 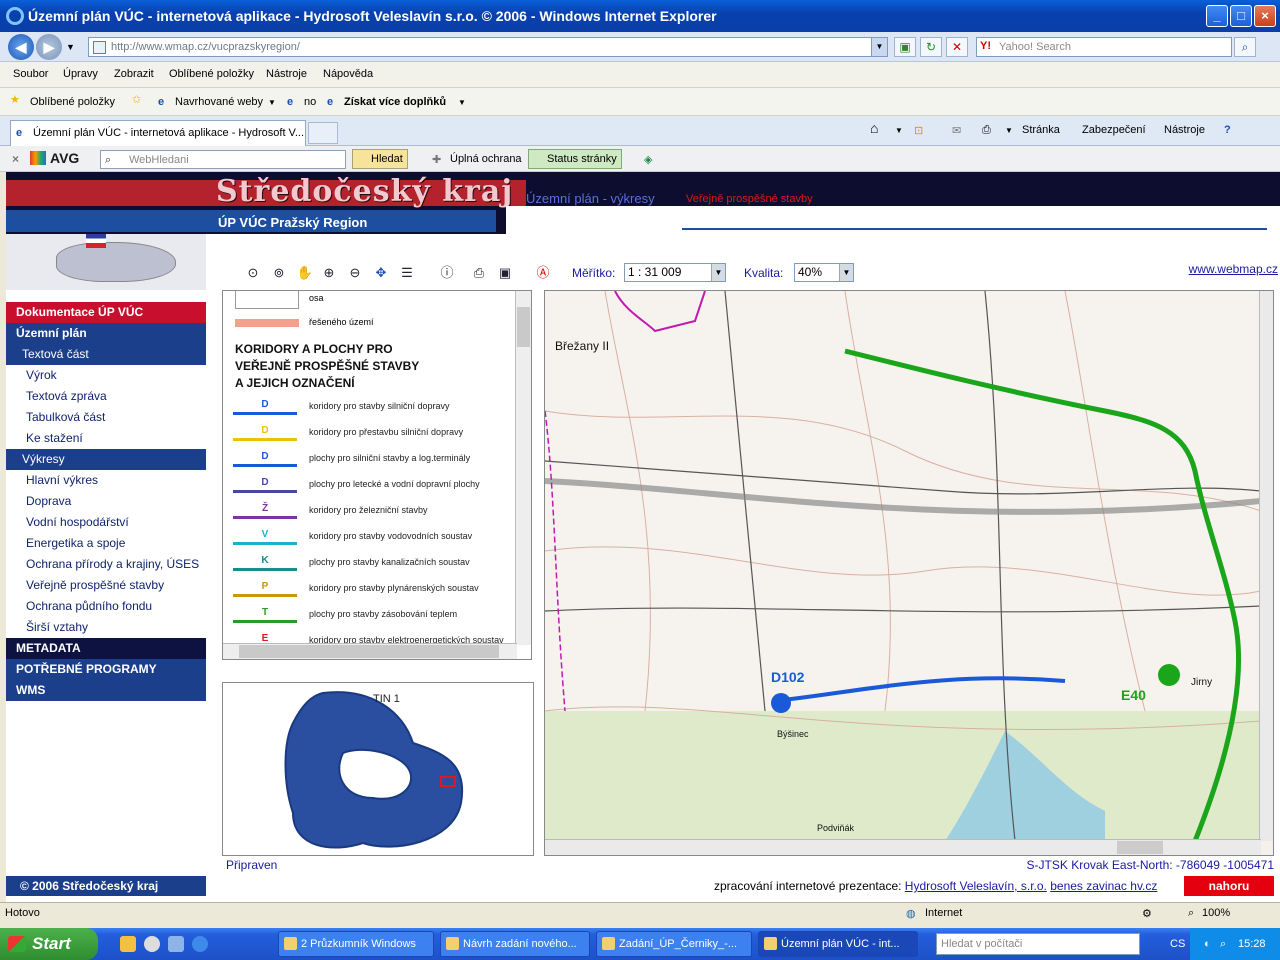 I want to click on nav-item: Veřejně prospěšné stavby, so click(x=106, y=585).